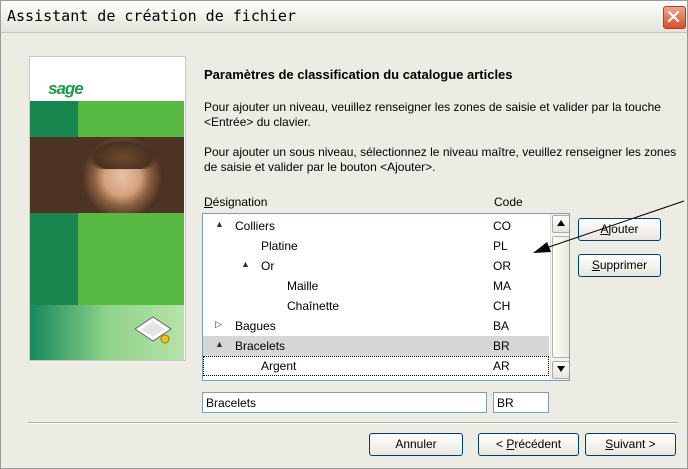 This screenshot has width=688, height=469. I want to click on column-header-designation: Désignation, so click(236, 202).